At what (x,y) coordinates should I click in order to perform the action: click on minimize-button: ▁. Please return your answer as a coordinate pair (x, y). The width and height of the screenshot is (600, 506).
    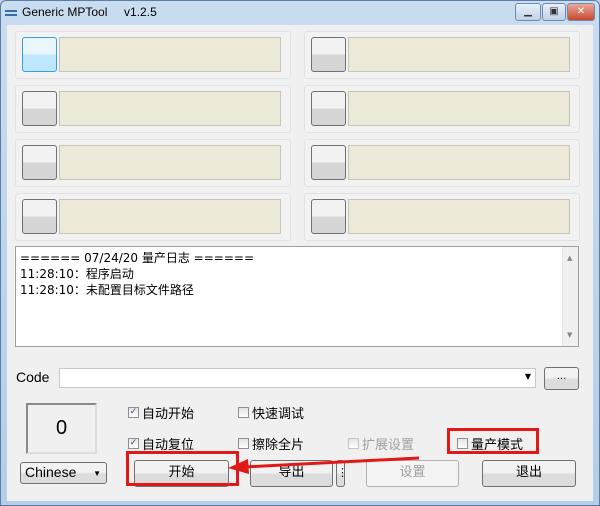
    Looking at the image, I should click on (528, 12).